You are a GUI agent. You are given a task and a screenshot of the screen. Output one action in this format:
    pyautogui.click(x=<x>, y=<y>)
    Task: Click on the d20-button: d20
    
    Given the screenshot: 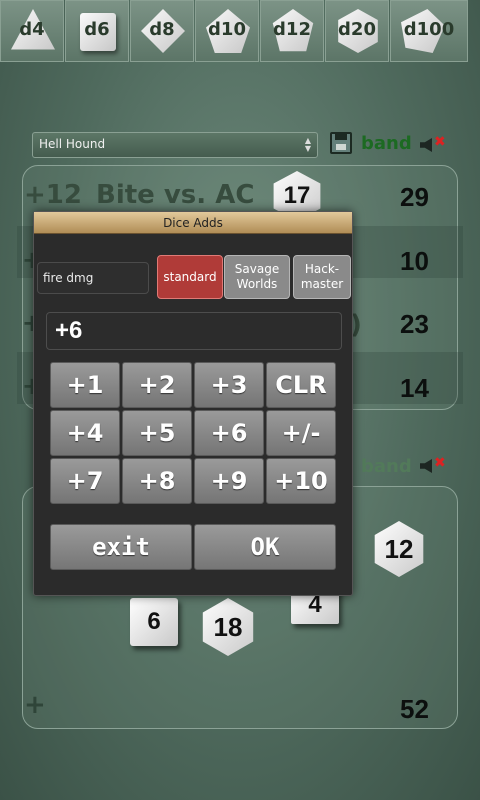 What is the action you would take?
    pyautogui.click(x=357, y=31)
    